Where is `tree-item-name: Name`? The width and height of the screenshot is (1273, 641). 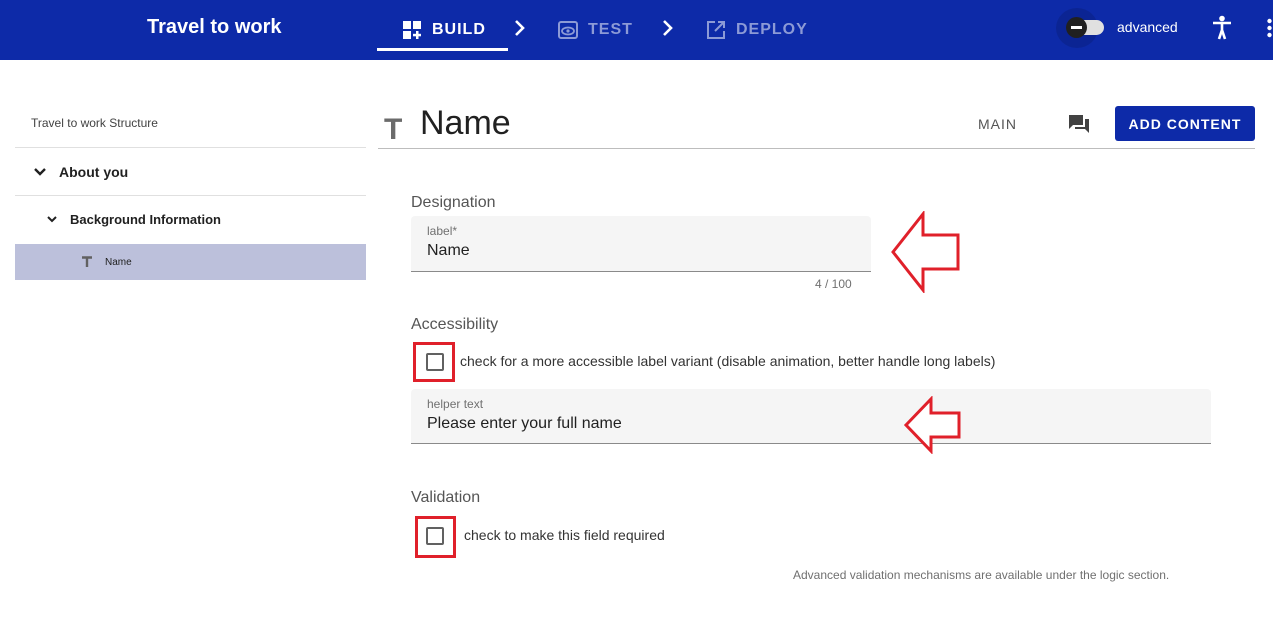 tree-item-name: Name is located at coordinates (190, 262).